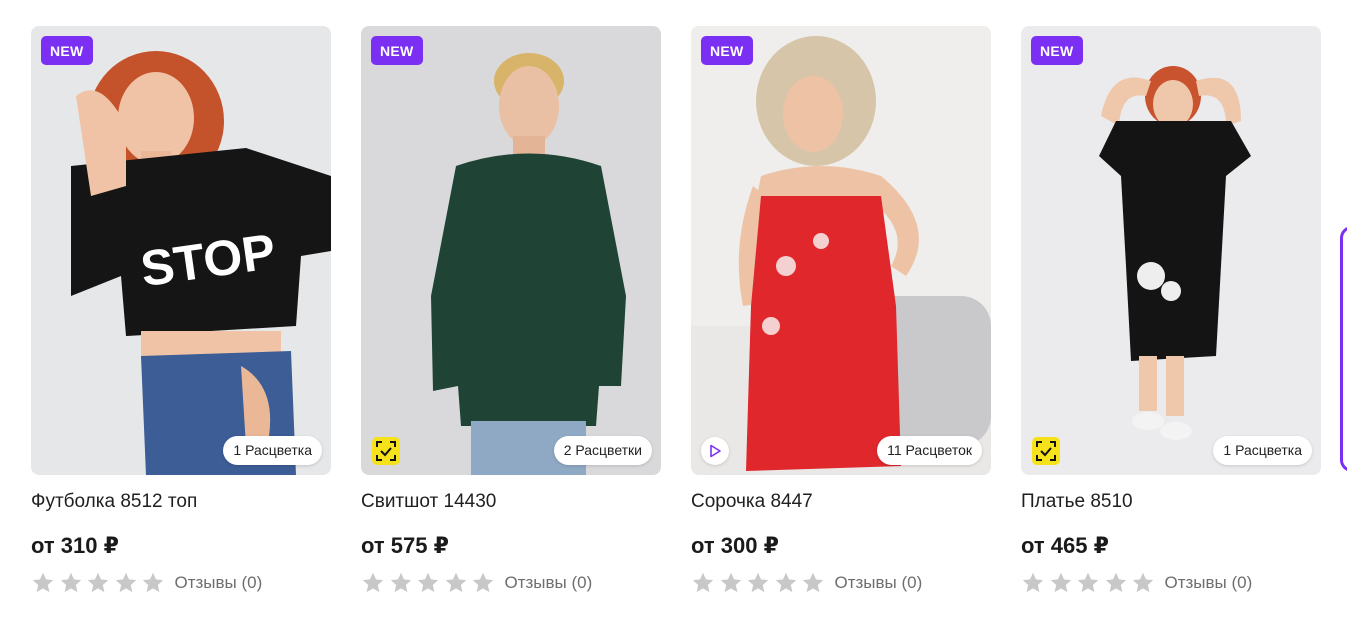 Image resolution: width=1347 pixels, height=617 pixels. Describe the element at coordinates (735, 545) in the screenshot. I see `product-price: от 300 ₽` at that location.